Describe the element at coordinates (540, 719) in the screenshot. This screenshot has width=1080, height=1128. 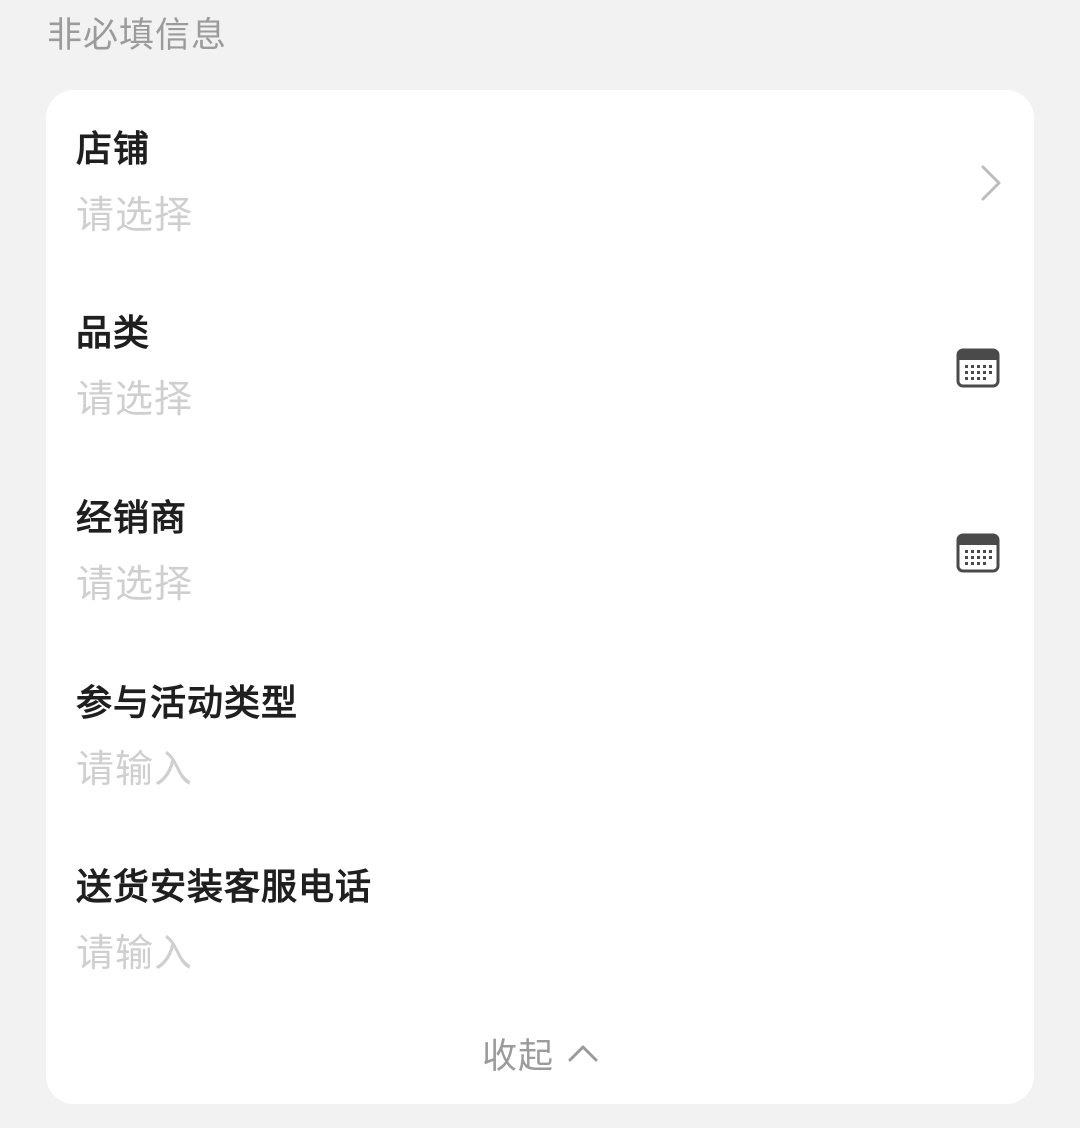
I see `field-activity-type: 参与活动类型 请输入` at that location.